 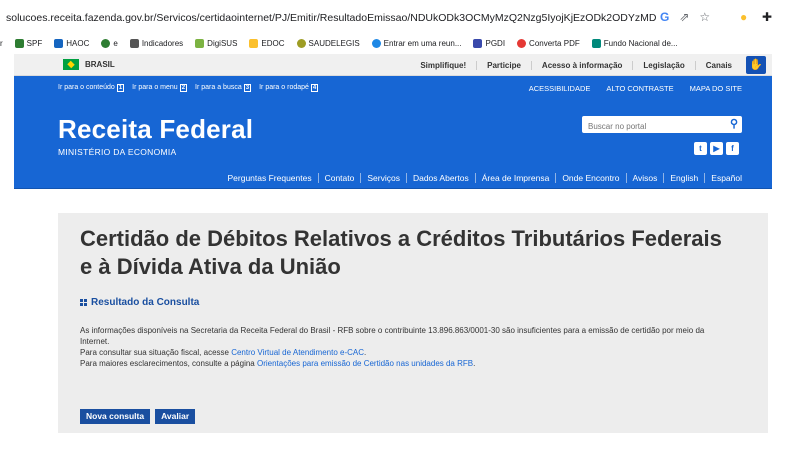 What do you see at coordinates (478, 43) in the screenshot?
I see `trophy-icon` at bounding box center [478, 43].